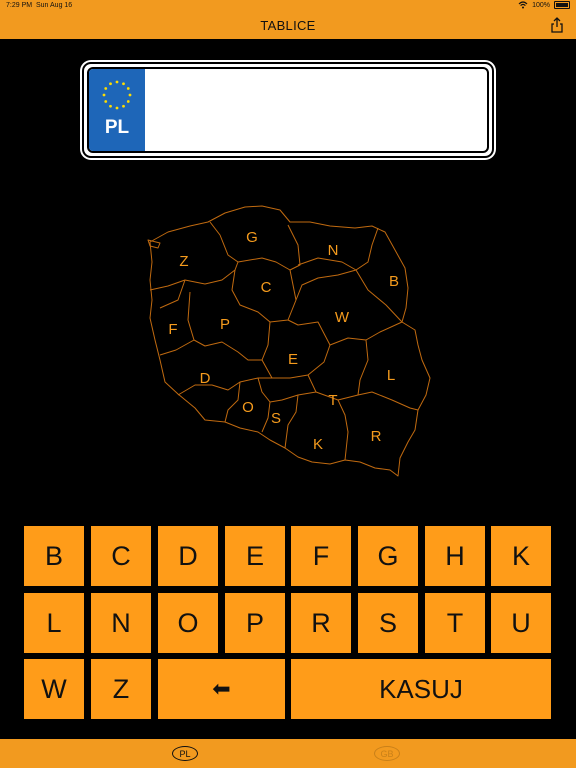 Image resolution: width=576 pixels, height=768 pixels. What do you see at coordinates (54, 556) in the screenshot?
I see `key-b: B` at bounding box center [54, 556].